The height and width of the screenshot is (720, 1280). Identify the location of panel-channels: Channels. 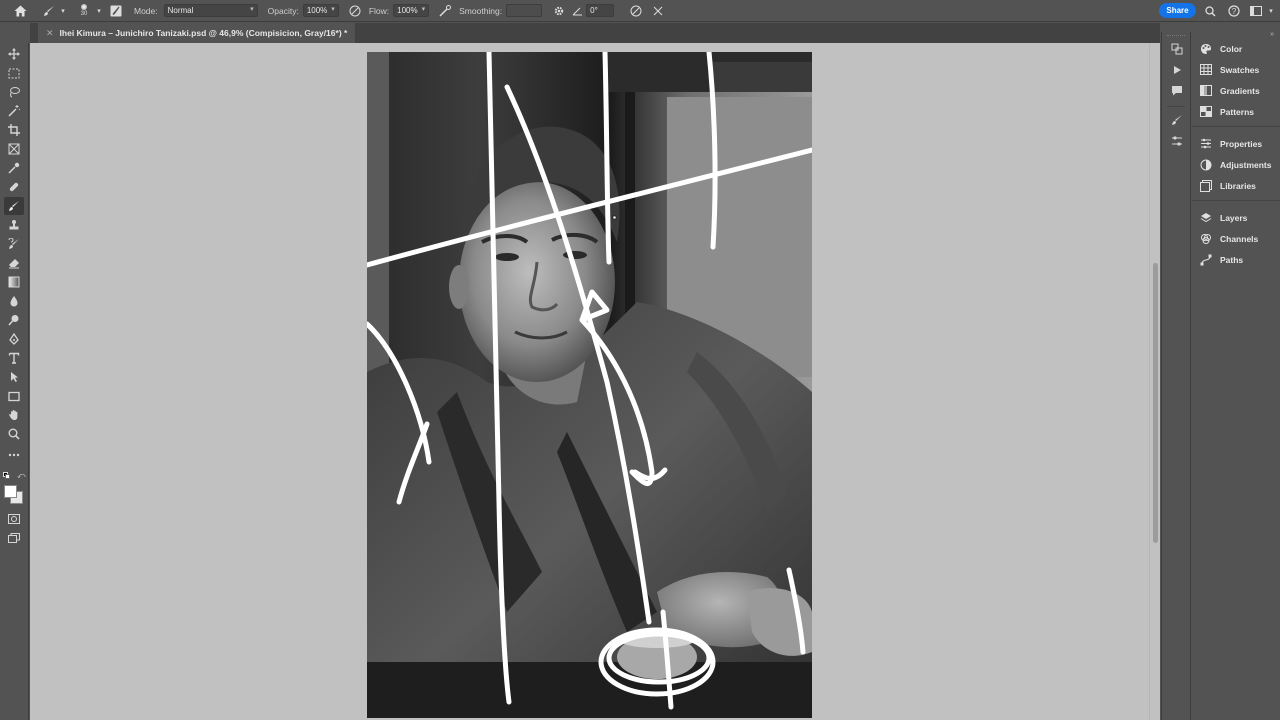
(1236, 238).